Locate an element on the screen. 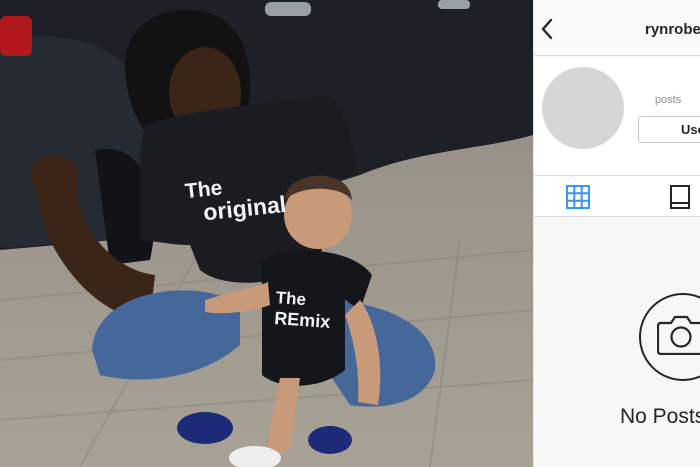 Image resolution: width=700 pixels, height=467 pixels. camera-circle is located at coordinates (669, 337).